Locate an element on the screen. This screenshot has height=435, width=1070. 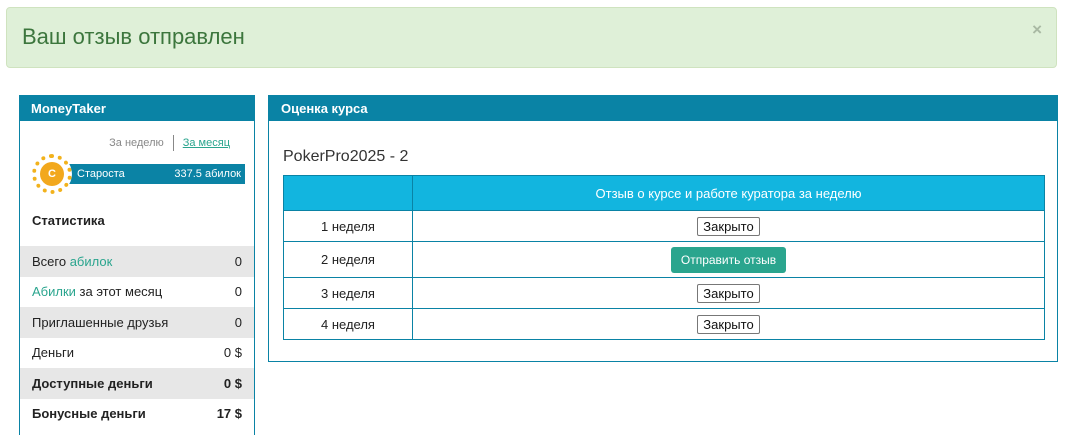
week-label: 3 неделя is located at coordinates (348, 293).